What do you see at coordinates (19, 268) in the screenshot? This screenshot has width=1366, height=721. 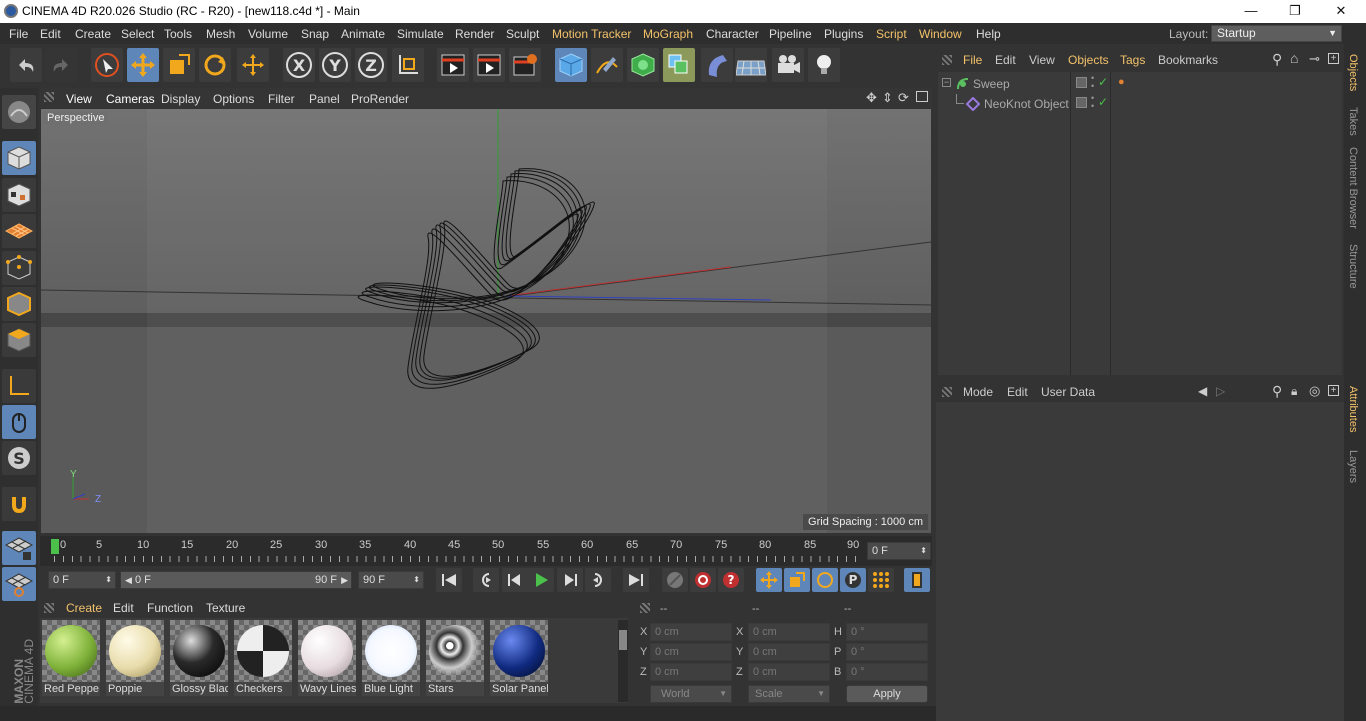 I see `points-mode-button` at bounding box center [19, 268].